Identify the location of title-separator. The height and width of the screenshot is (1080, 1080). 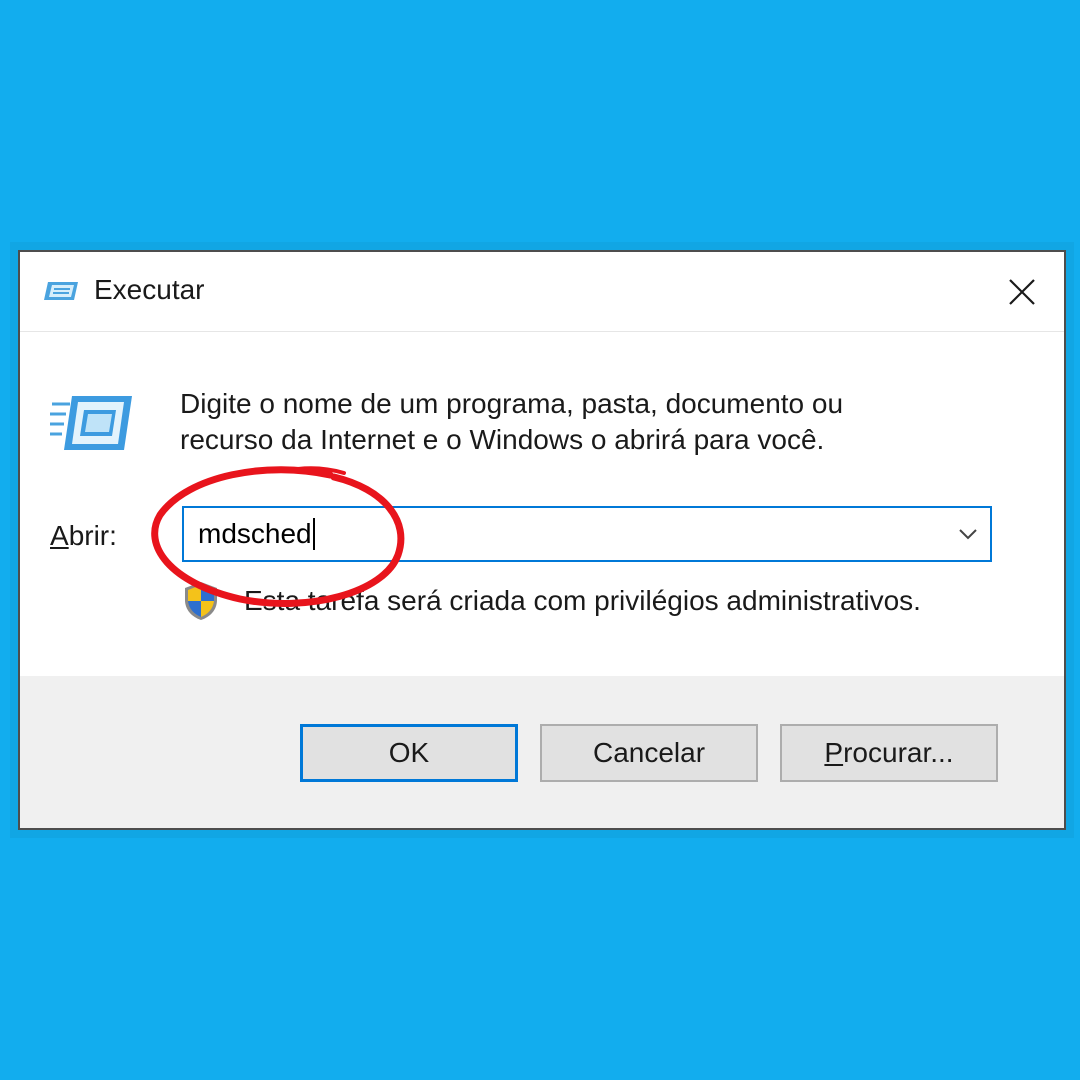
(542, 331).